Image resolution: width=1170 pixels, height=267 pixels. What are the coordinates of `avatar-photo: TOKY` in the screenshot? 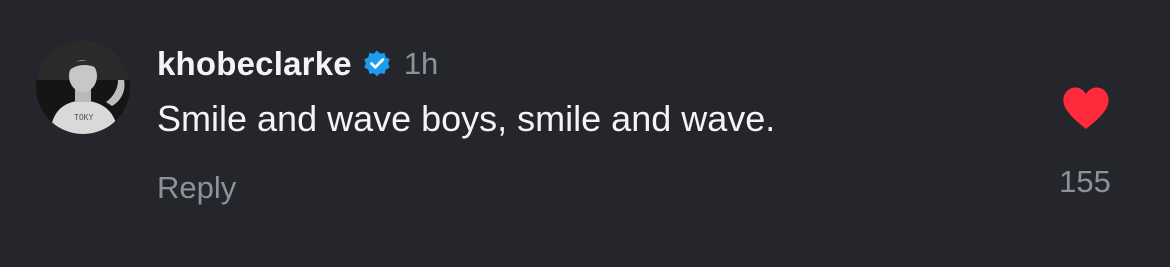 It's located at (83, 87).